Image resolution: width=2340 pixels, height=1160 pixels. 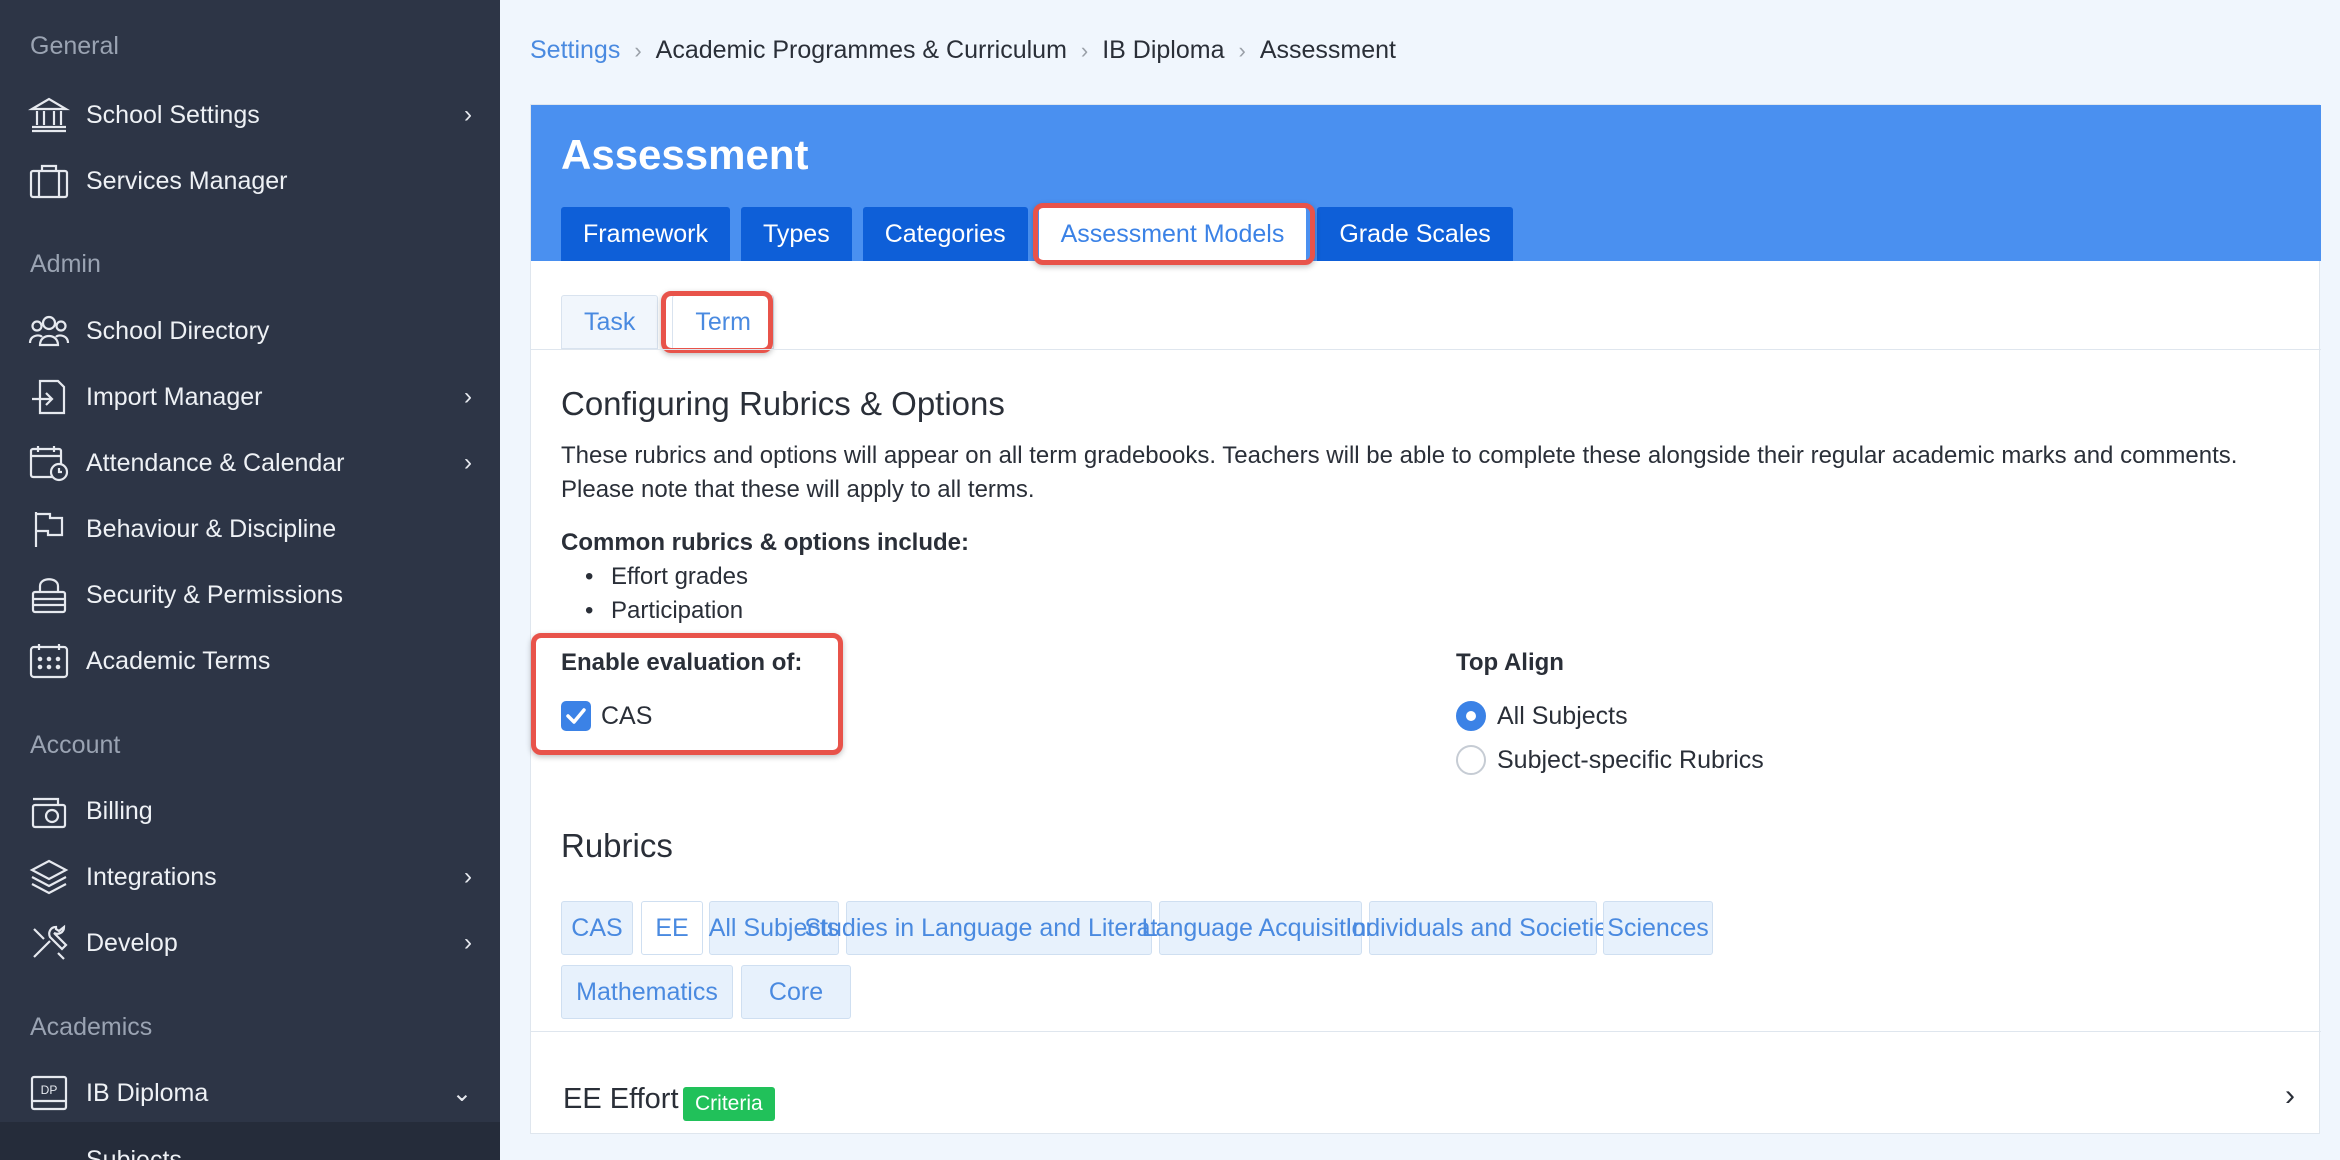 I want to click on sidebar-item-academic-terms: Academic Terms, so click(x=250, y=661).